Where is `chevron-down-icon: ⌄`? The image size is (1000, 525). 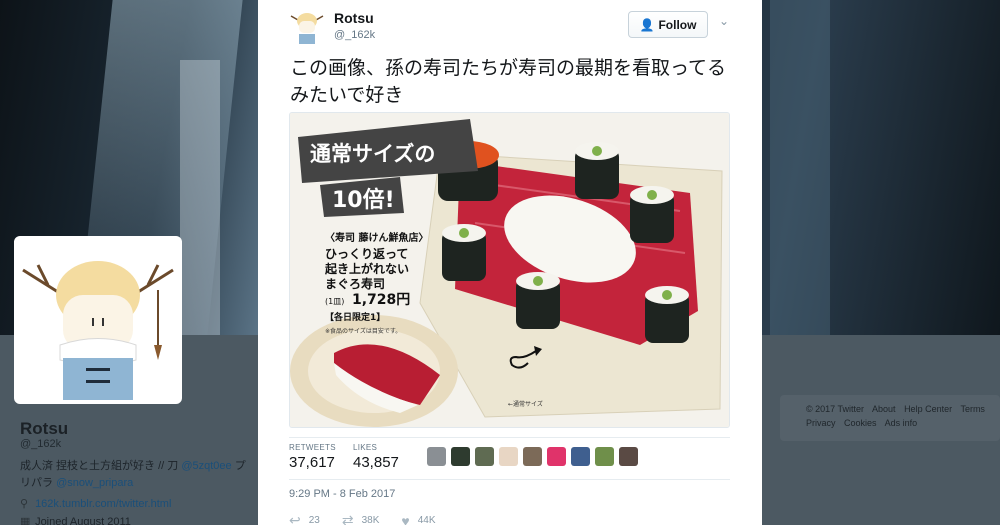
chevron-down-icon: ⌄ is located at coordinates (724, 21).